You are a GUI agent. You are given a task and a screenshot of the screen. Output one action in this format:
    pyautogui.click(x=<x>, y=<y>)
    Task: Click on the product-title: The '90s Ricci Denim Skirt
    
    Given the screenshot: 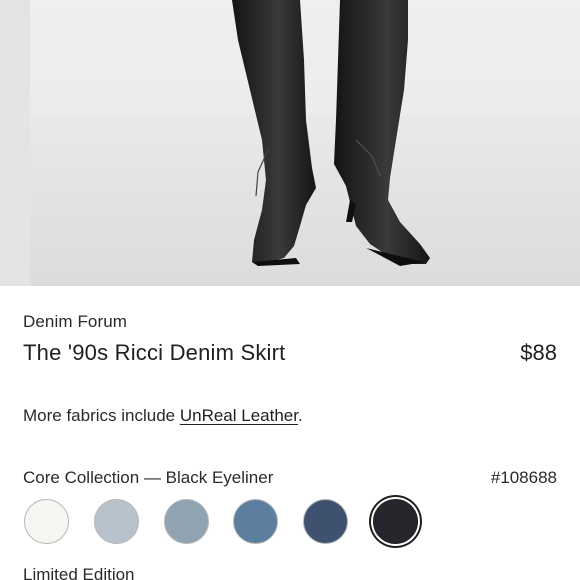 What is the action you would take?
    pyautogui.click(x=154, y=352)
    